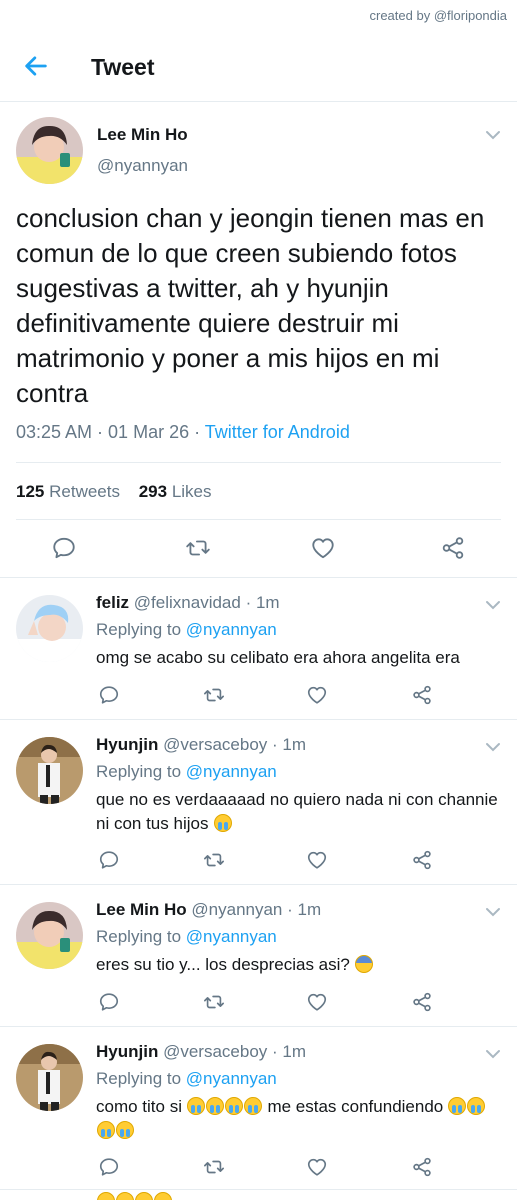 The height and width of the screenshot is (1200, 517). I want to click on retweets-label: Retweets, so click(84, 491).